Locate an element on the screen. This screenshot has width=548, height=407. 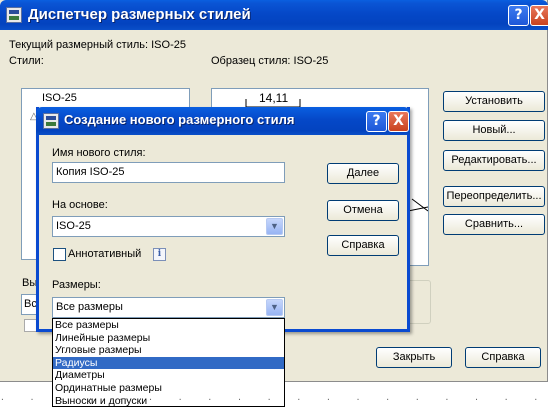
styles-label: Стили: is located at coordinates (26, 61).